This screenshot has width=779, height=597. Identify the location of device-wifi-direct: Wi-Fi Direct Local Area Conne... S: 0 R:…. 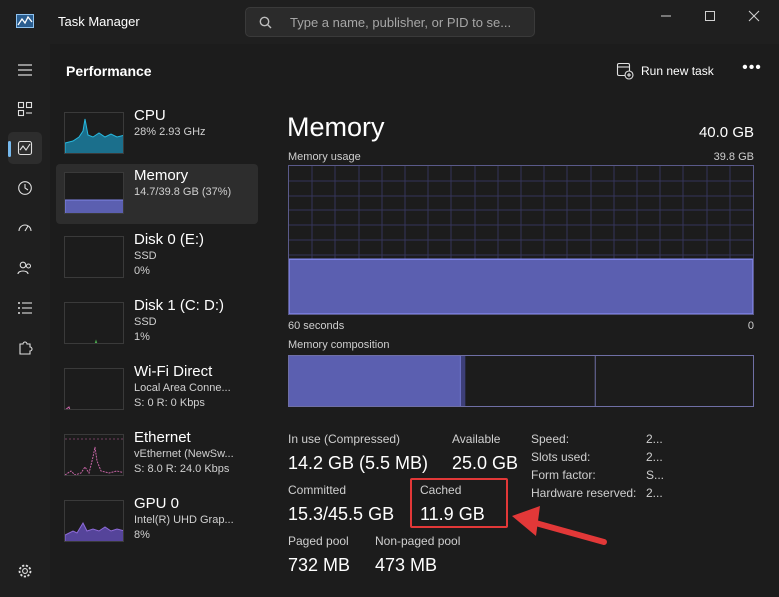
(157, 390).